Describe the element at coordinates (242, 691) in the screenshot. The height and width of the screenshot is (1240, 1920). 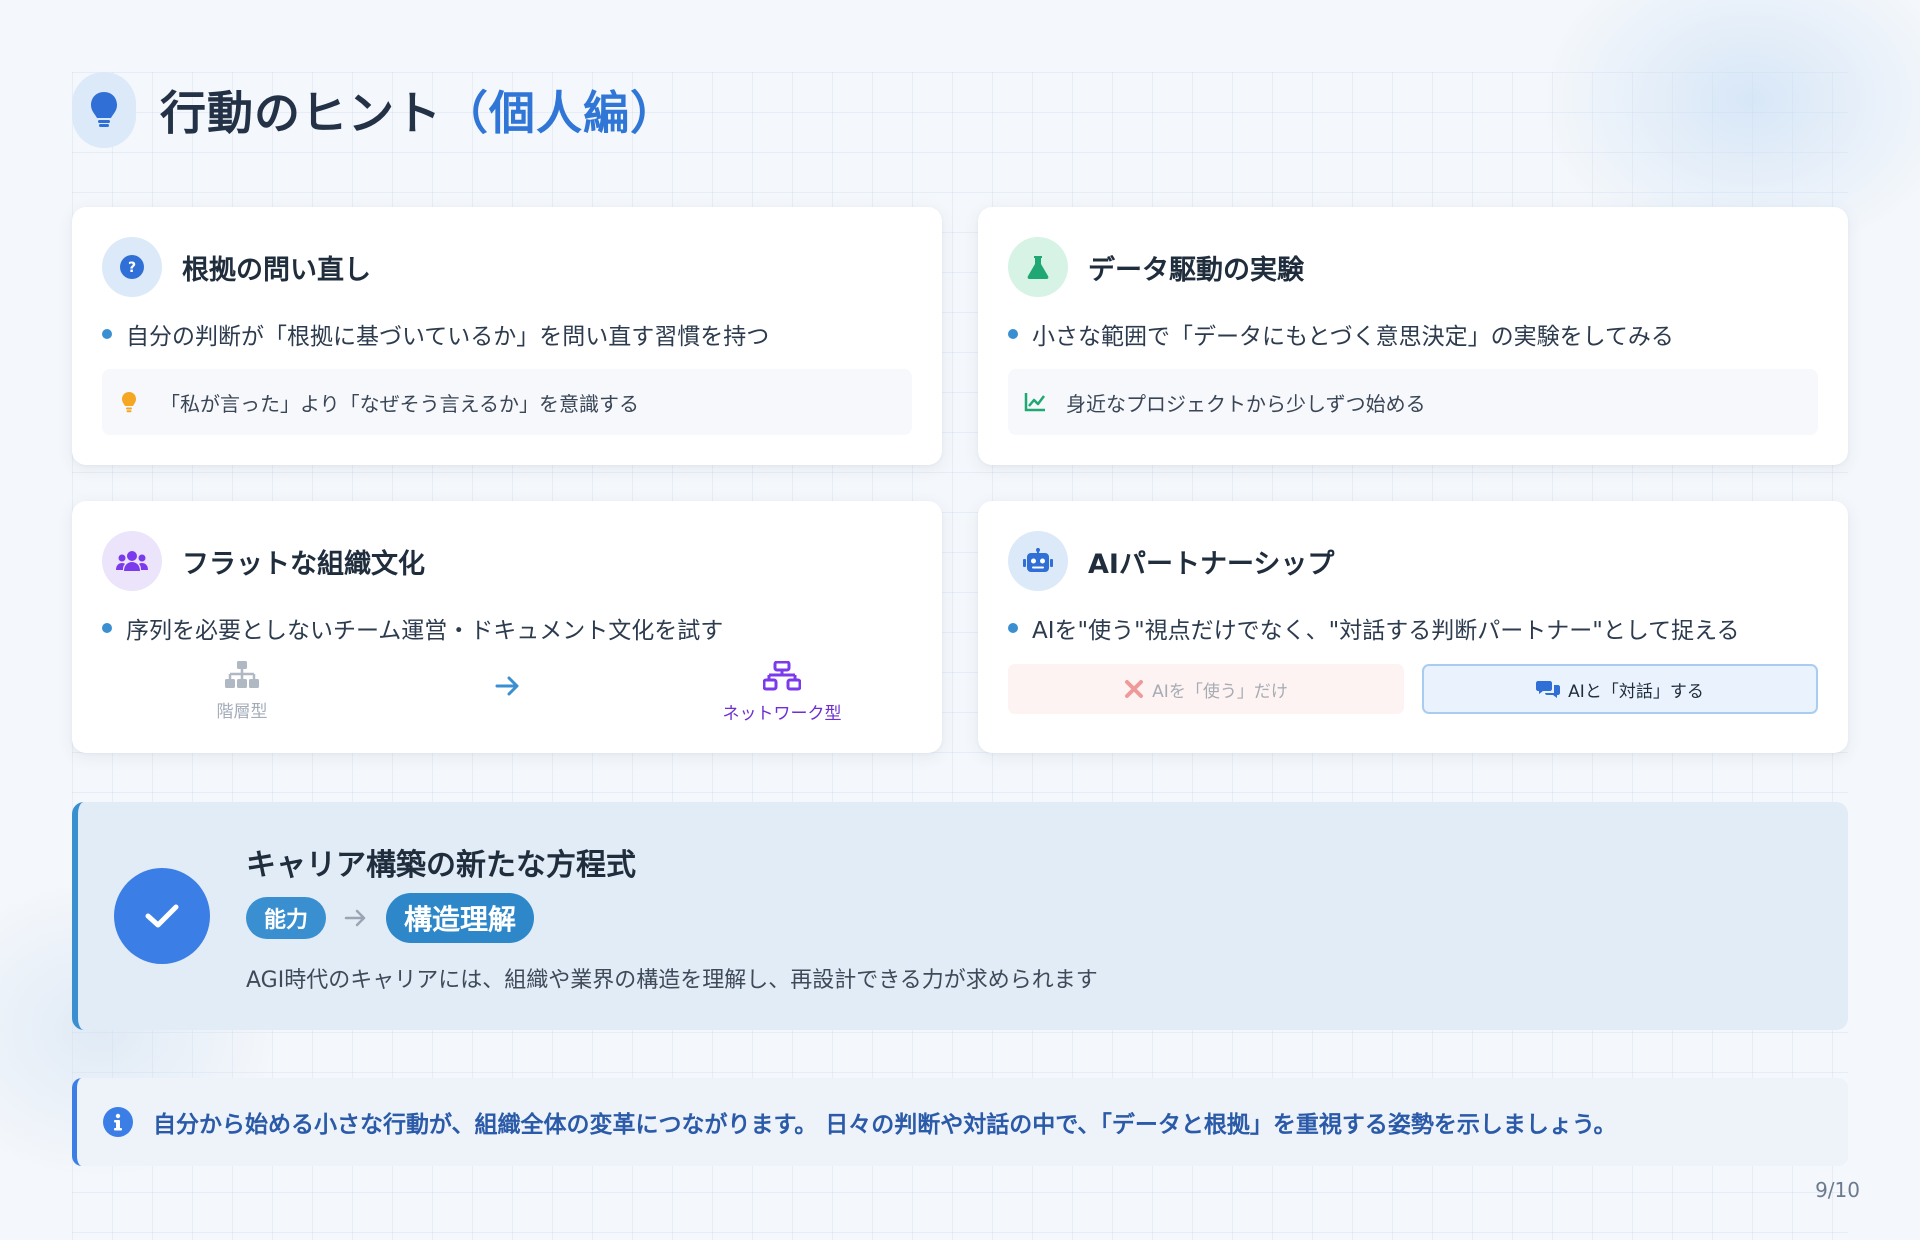
I see `flow-hierarchy: 階層型` at that location.